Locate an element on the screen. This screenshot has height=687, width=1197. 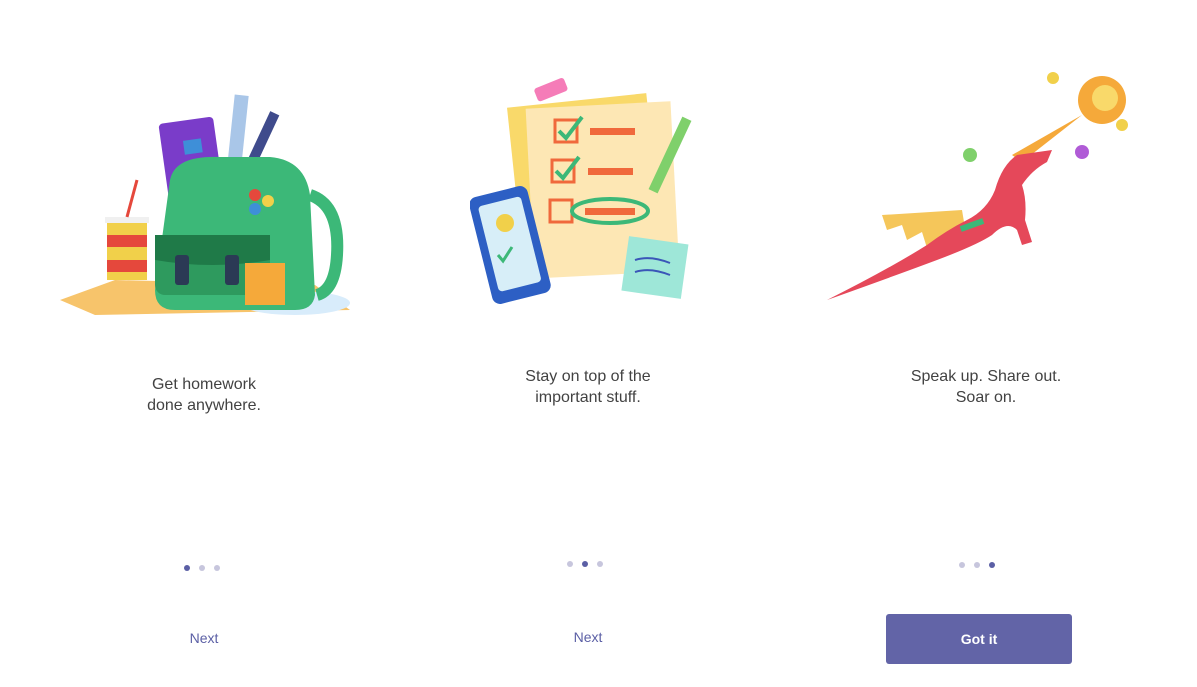
got-it-button: Got it is located at coordinates (979, 639).